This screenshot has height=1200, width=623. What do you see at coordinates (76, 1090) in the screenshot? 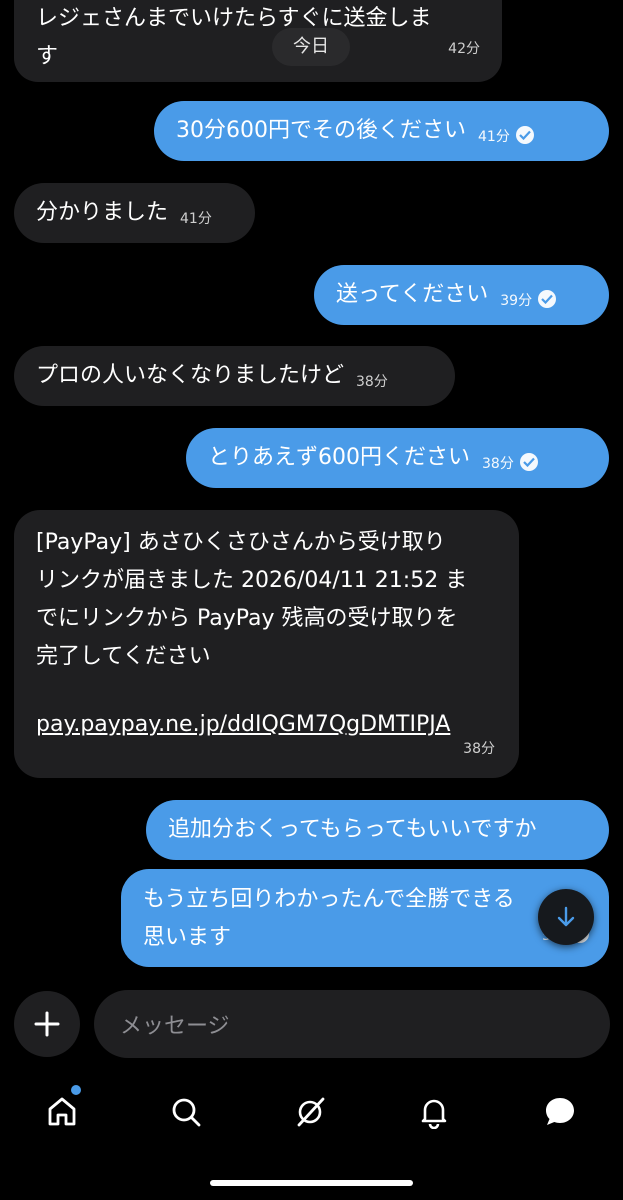
I see `home-notification-dot` at bounding box center [76, 1090].